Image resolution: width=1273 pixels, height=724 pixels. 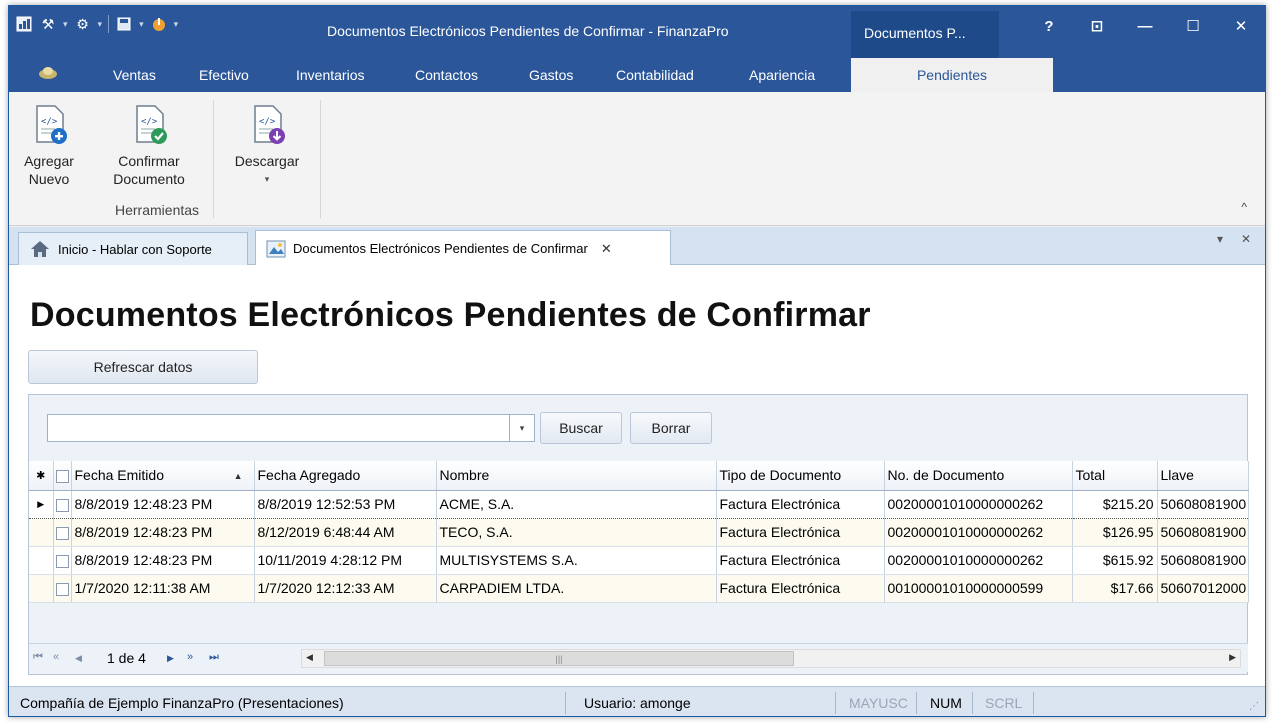 I want to click on collapse-ribbon-icon: ^, so click(x=1244, y=207).